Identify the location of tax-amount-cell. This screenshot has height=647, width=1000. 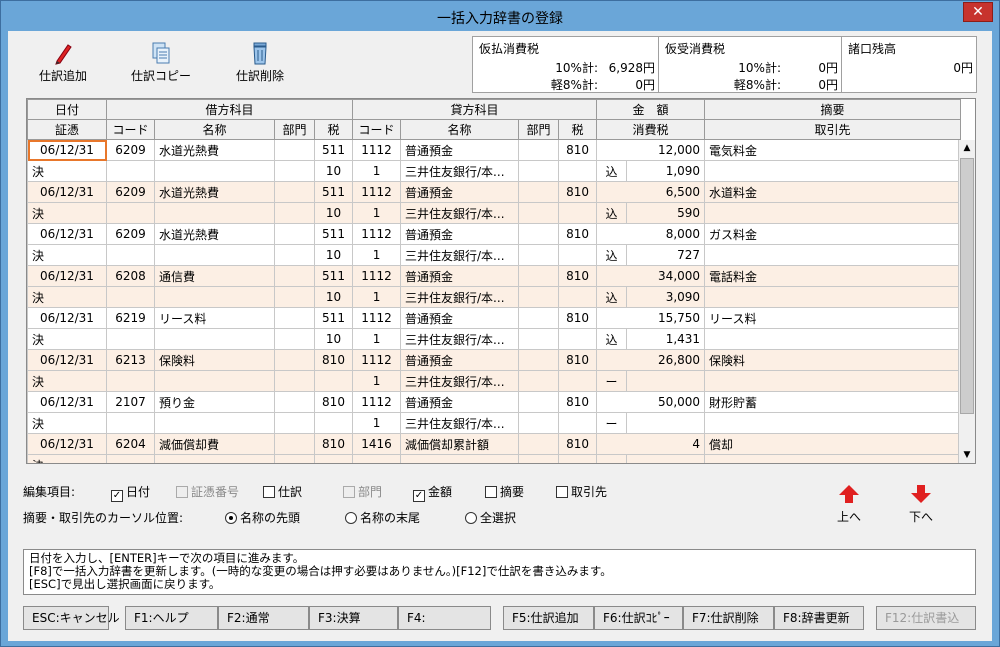
(666, 381).